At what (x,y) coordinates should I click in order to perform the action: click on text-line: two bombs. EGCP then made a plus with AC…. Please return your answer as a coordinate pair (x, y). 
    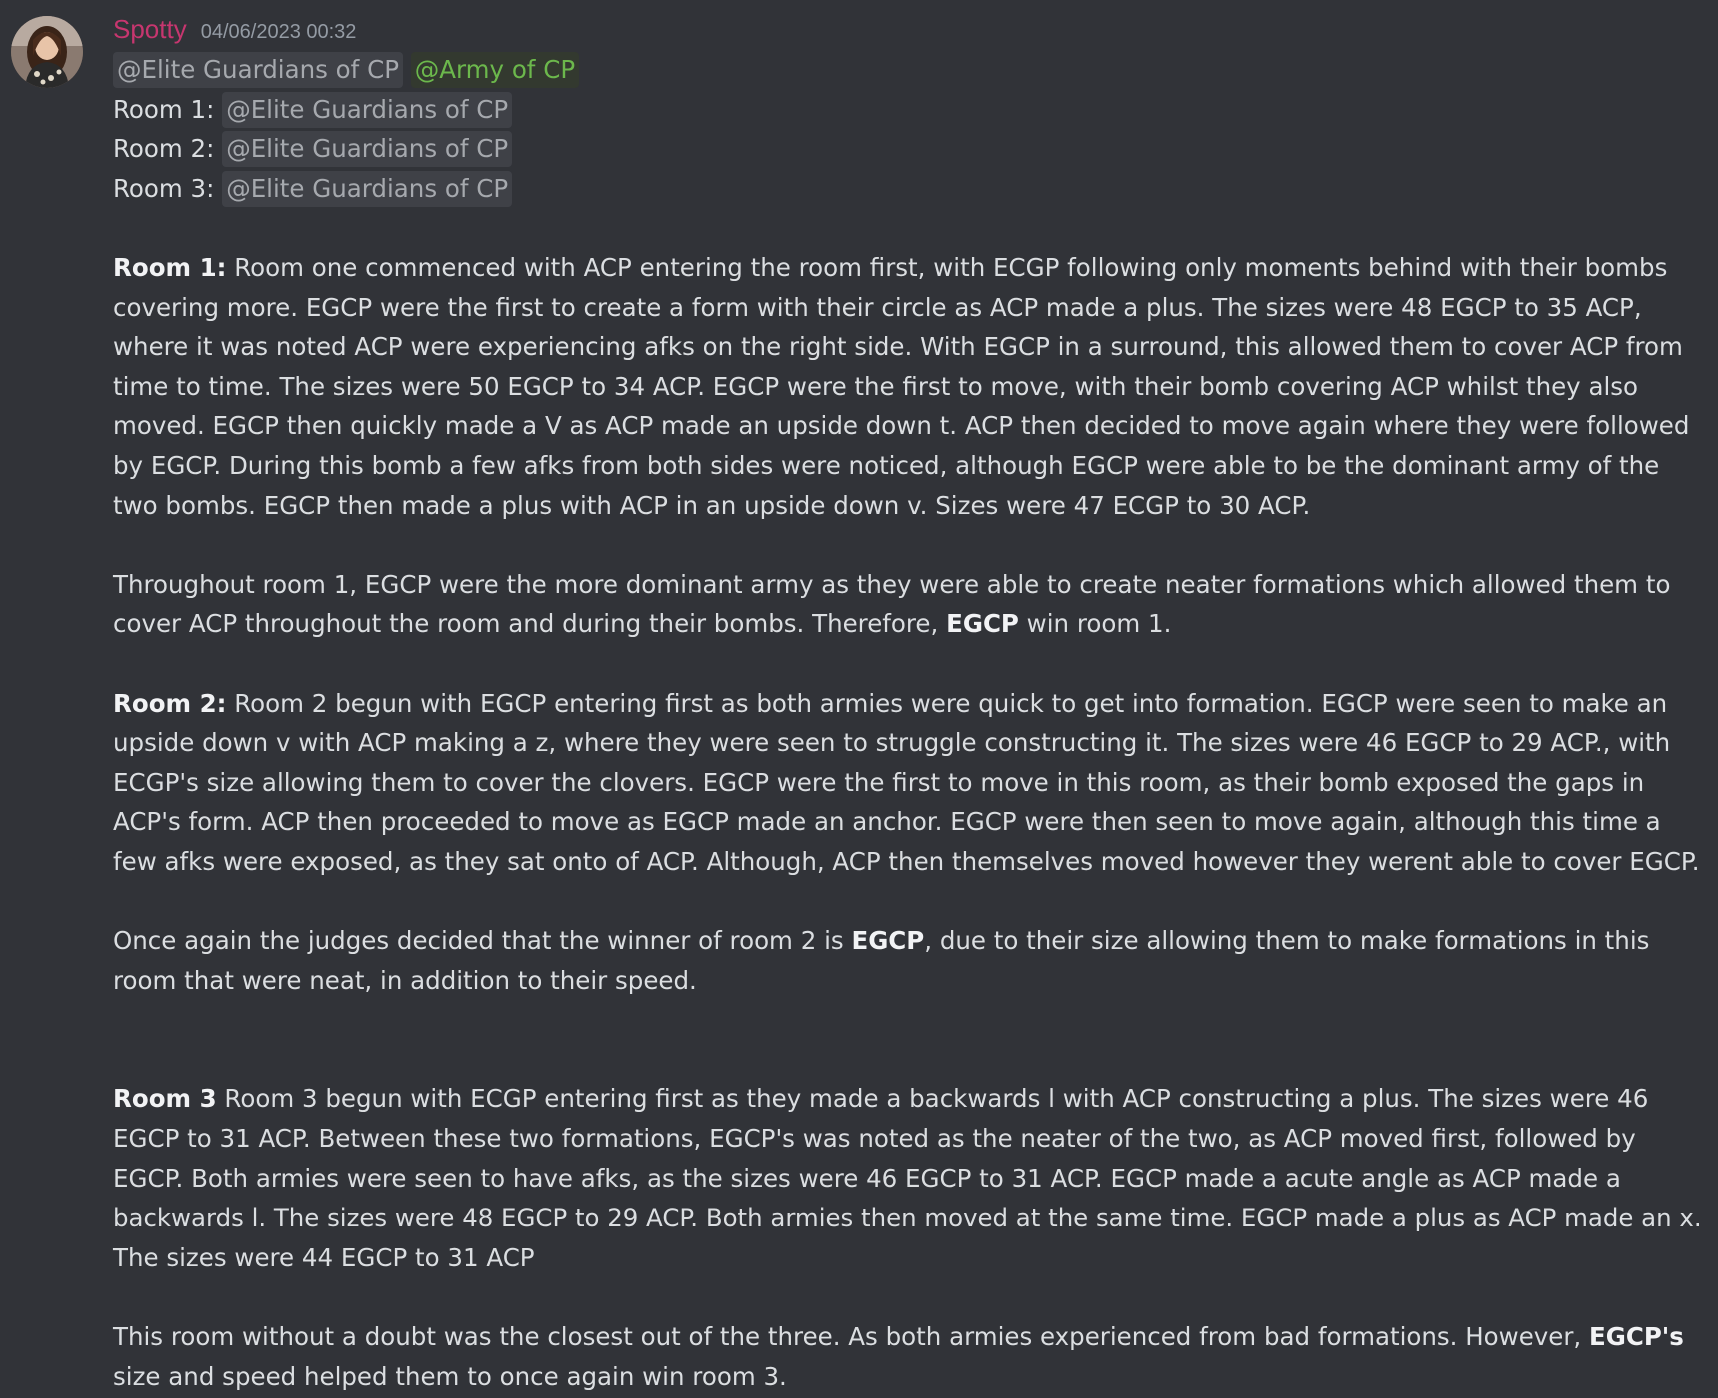
    Looking at the image, I should click on (712, 505).